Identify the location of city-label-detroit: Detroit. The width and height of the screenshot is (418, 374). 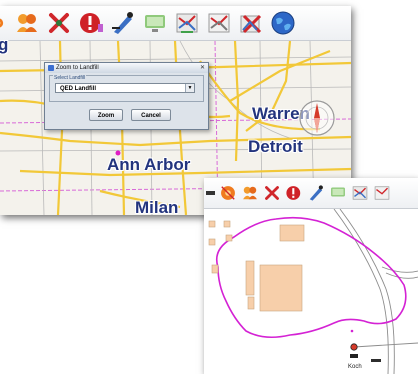
(275, 146).